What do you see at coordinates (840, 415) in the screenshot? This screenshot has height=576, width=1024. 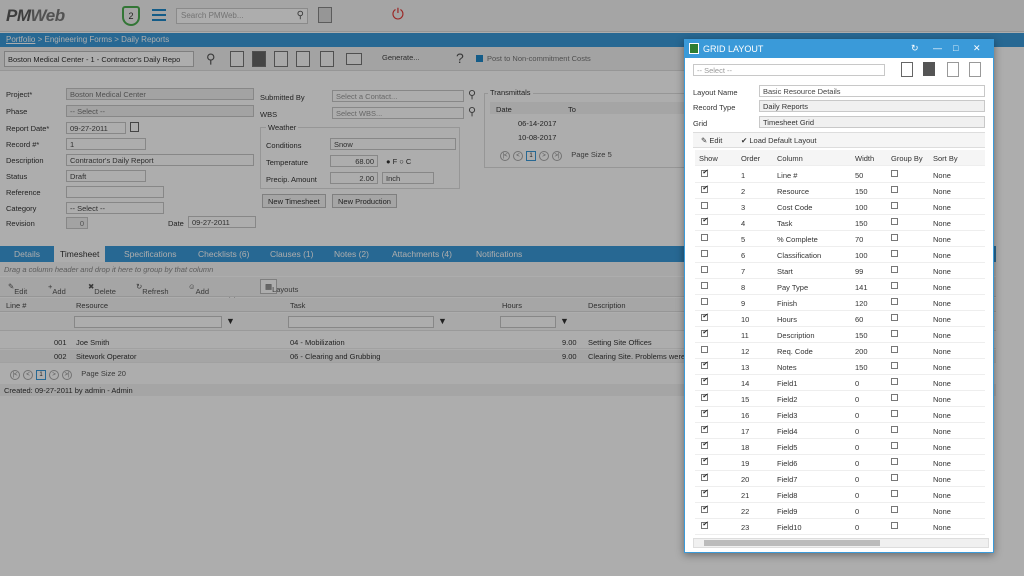 I see `layout-row: 16 Field3 0 None` at bounding box center [840, 415].